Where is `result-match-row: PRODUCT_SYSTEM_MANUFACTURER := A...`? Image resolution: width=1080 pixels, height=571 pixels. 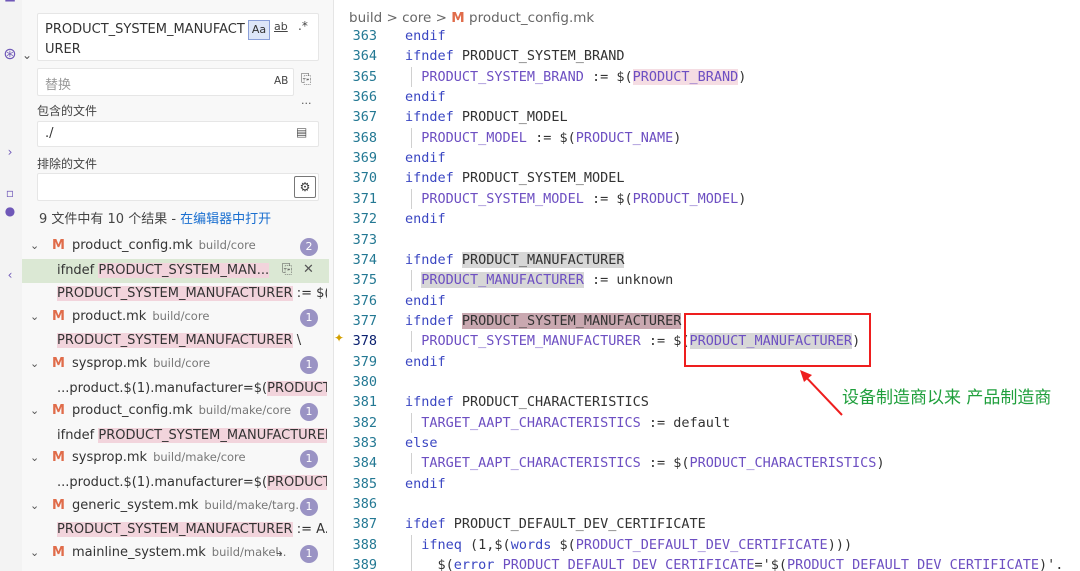
result-match-row: PRODUCT_SYSTEM_MANUFACTURER := A... is located at coordinates (192, 530).